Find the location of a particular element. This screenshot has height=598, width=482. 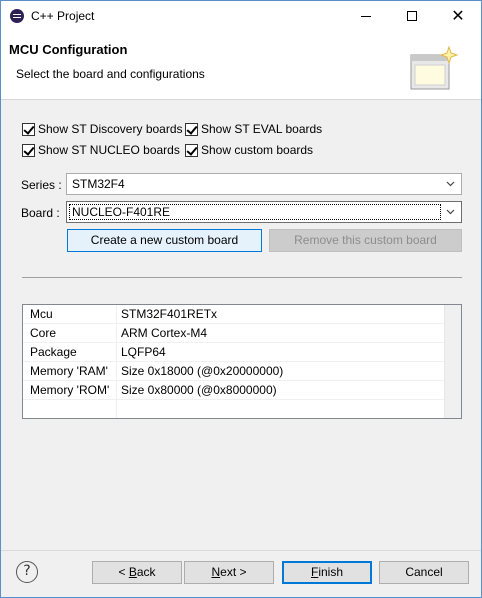

board-label: Board : is located at coordinates (40, 213).